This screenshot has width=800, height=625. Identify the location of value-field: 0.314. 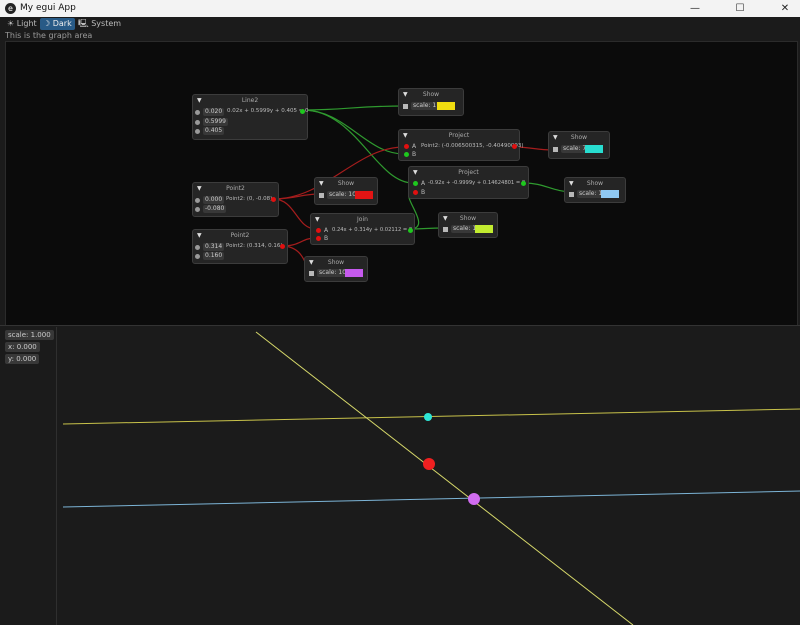
(214, 247).